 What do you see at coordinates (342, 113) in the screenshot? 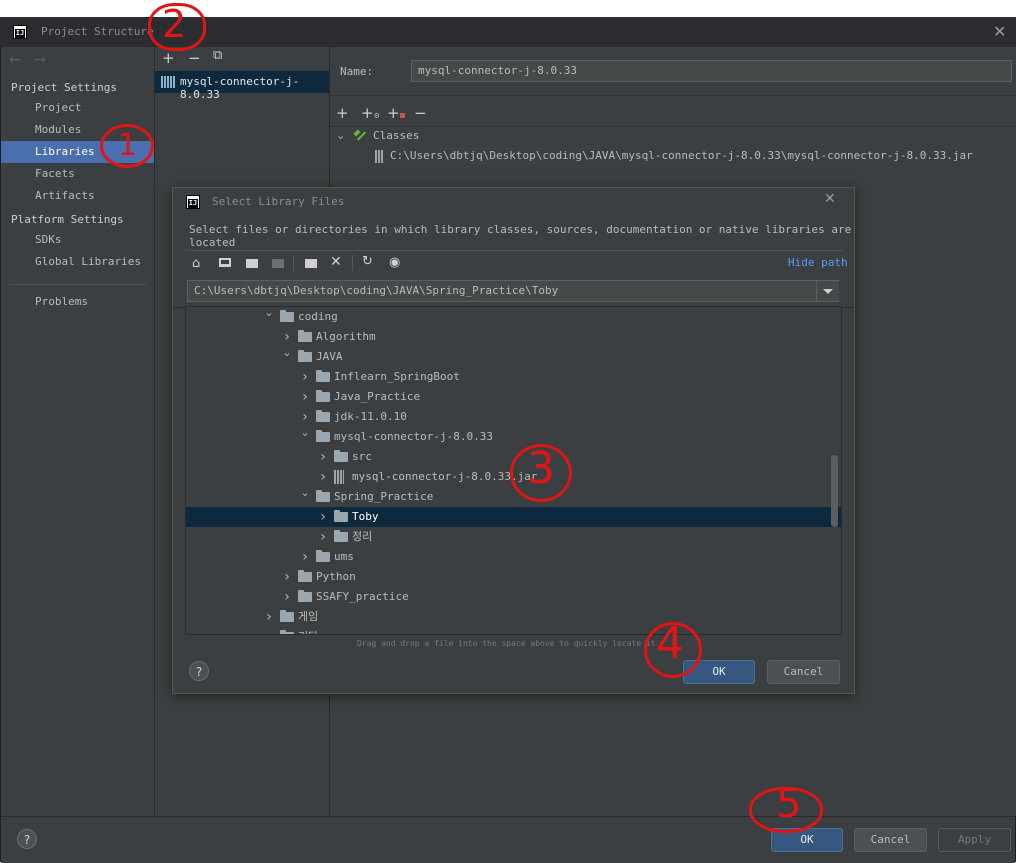
I see `add-root-button: +` at bounding box center [342, 113].